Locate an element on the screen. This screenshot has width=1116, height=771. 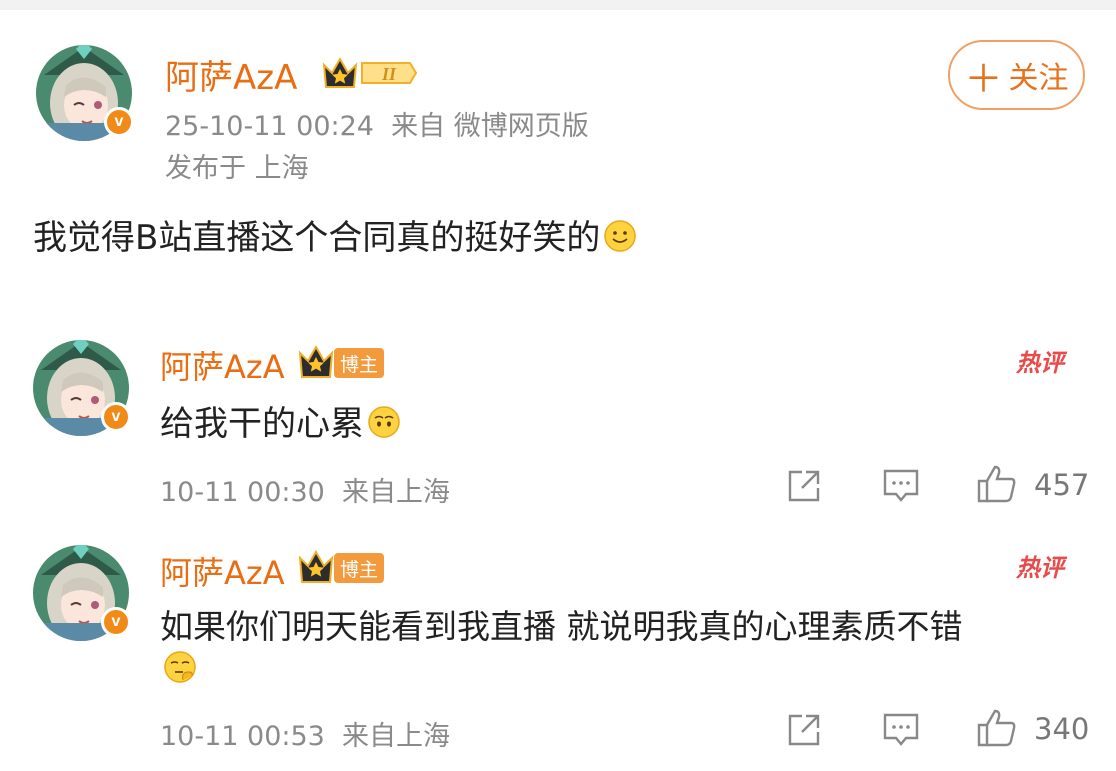
comment-text: 给我干的心累 is located at coordinates (280, 420).